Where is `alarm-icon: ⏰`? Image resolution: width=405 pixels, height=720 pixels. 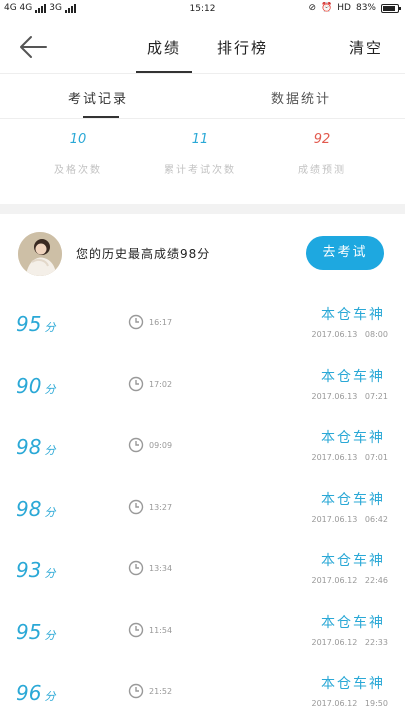
alarm-icon: ⏰ is located at coordinates (327, 8).